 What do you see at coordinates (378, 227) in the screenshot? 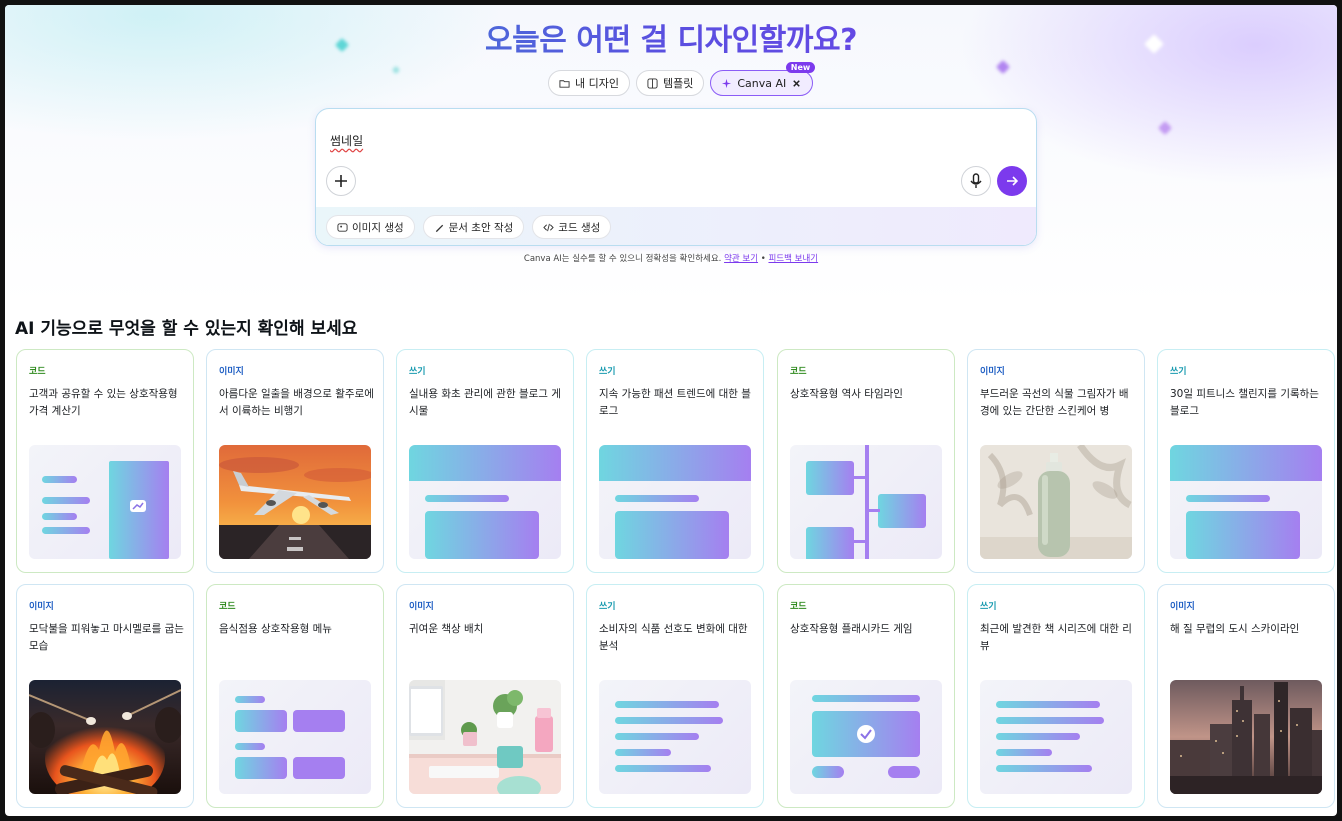
I see `chip-label: 이미지 생성` at bounding box center [378, 227].